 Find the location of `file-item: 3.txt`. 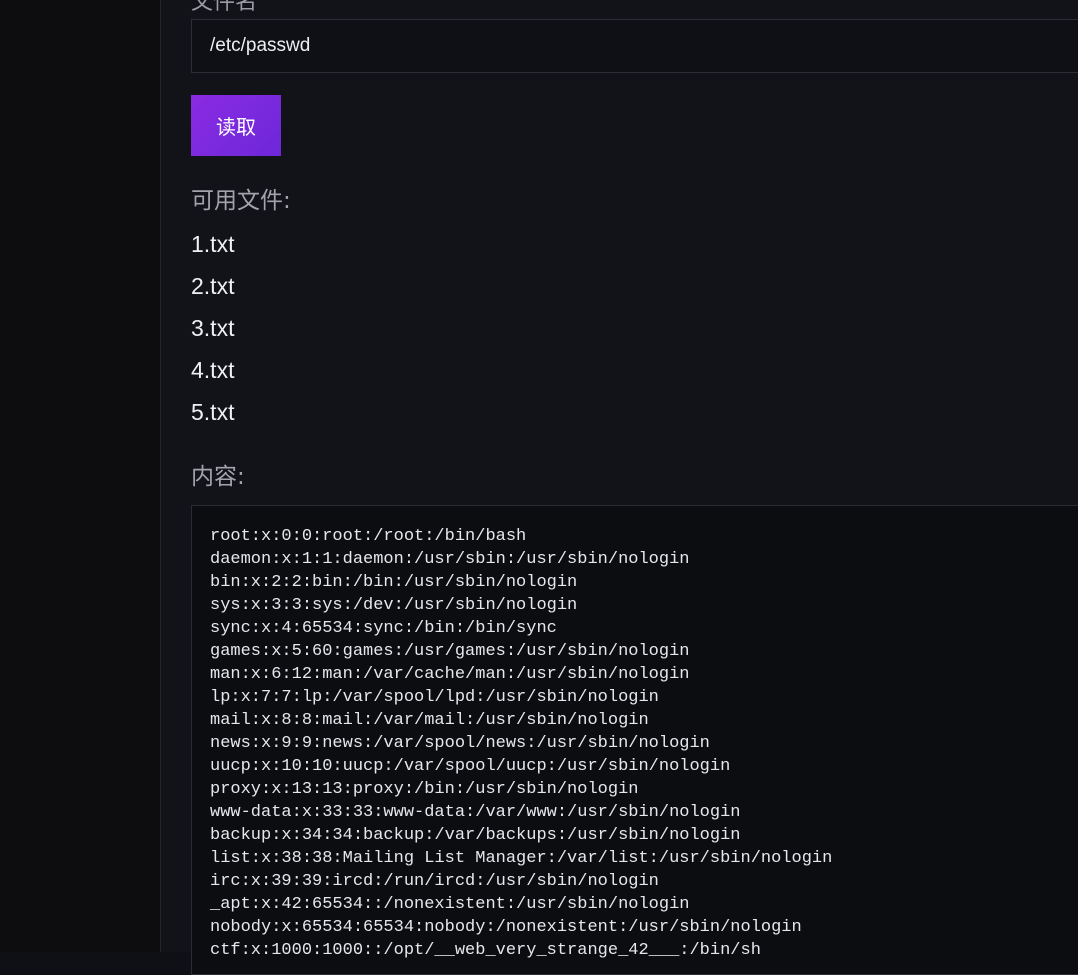

file-item: 3.txt is located at coordinates (212, 330).